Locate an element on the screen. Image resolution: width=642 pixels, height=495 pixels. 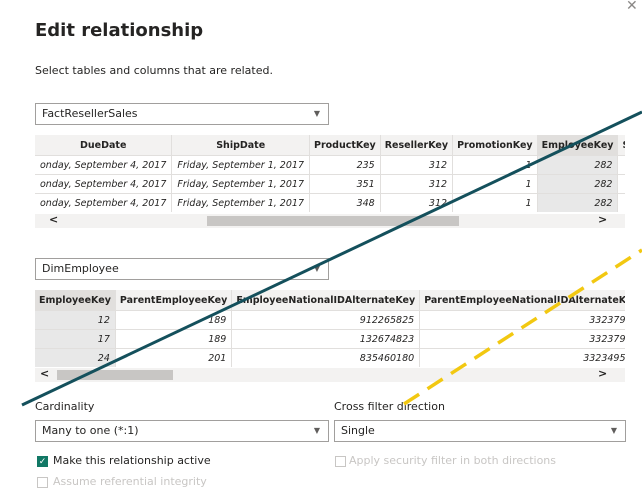
table-cell: 24 is located at coordinates (75, 357).